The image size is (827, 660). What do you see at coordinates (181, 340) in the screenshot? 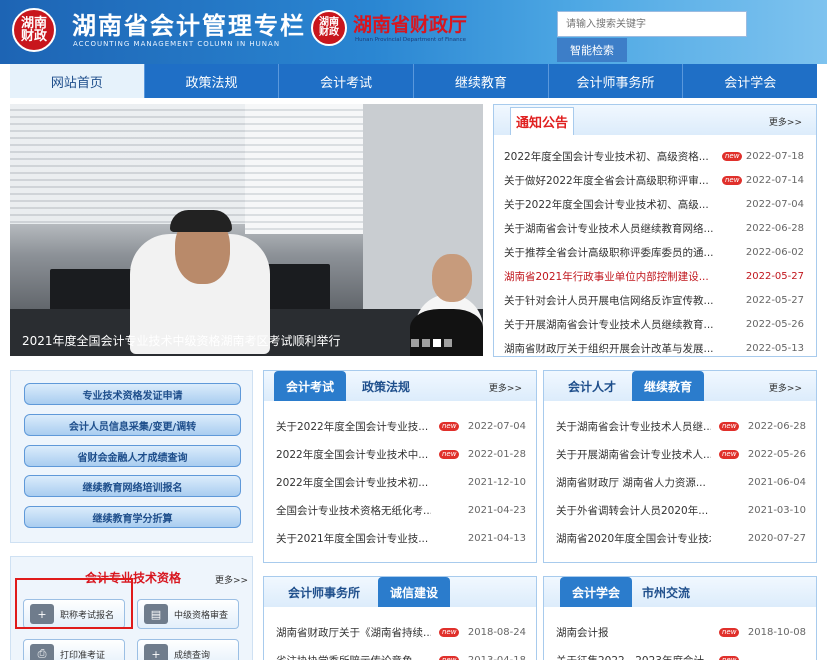
I see `slider-caption: 2021年度全国会计专业技术中级资格湖南考区考试顺利举行` at bounding box center [181, 340].